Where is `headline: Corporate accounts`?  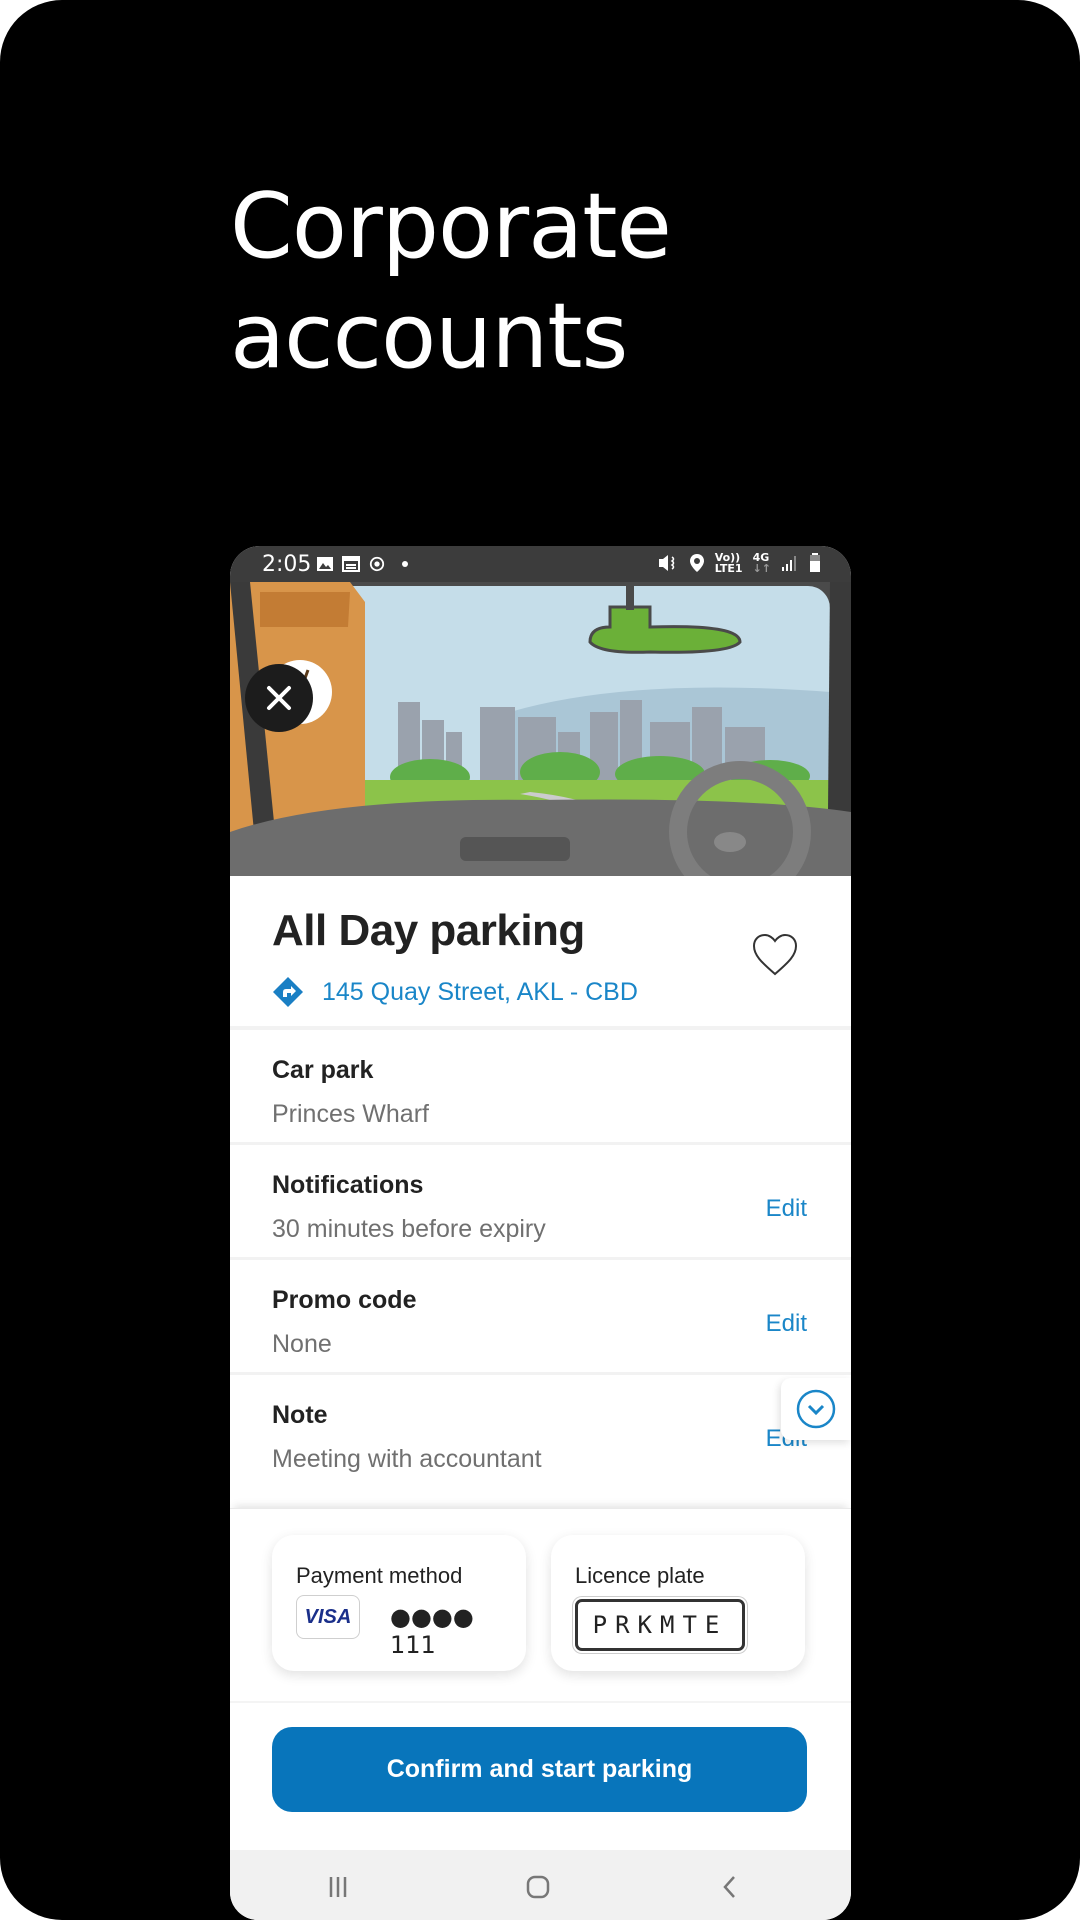 headline: Corporate accounts is located at coordinates (451, 282).